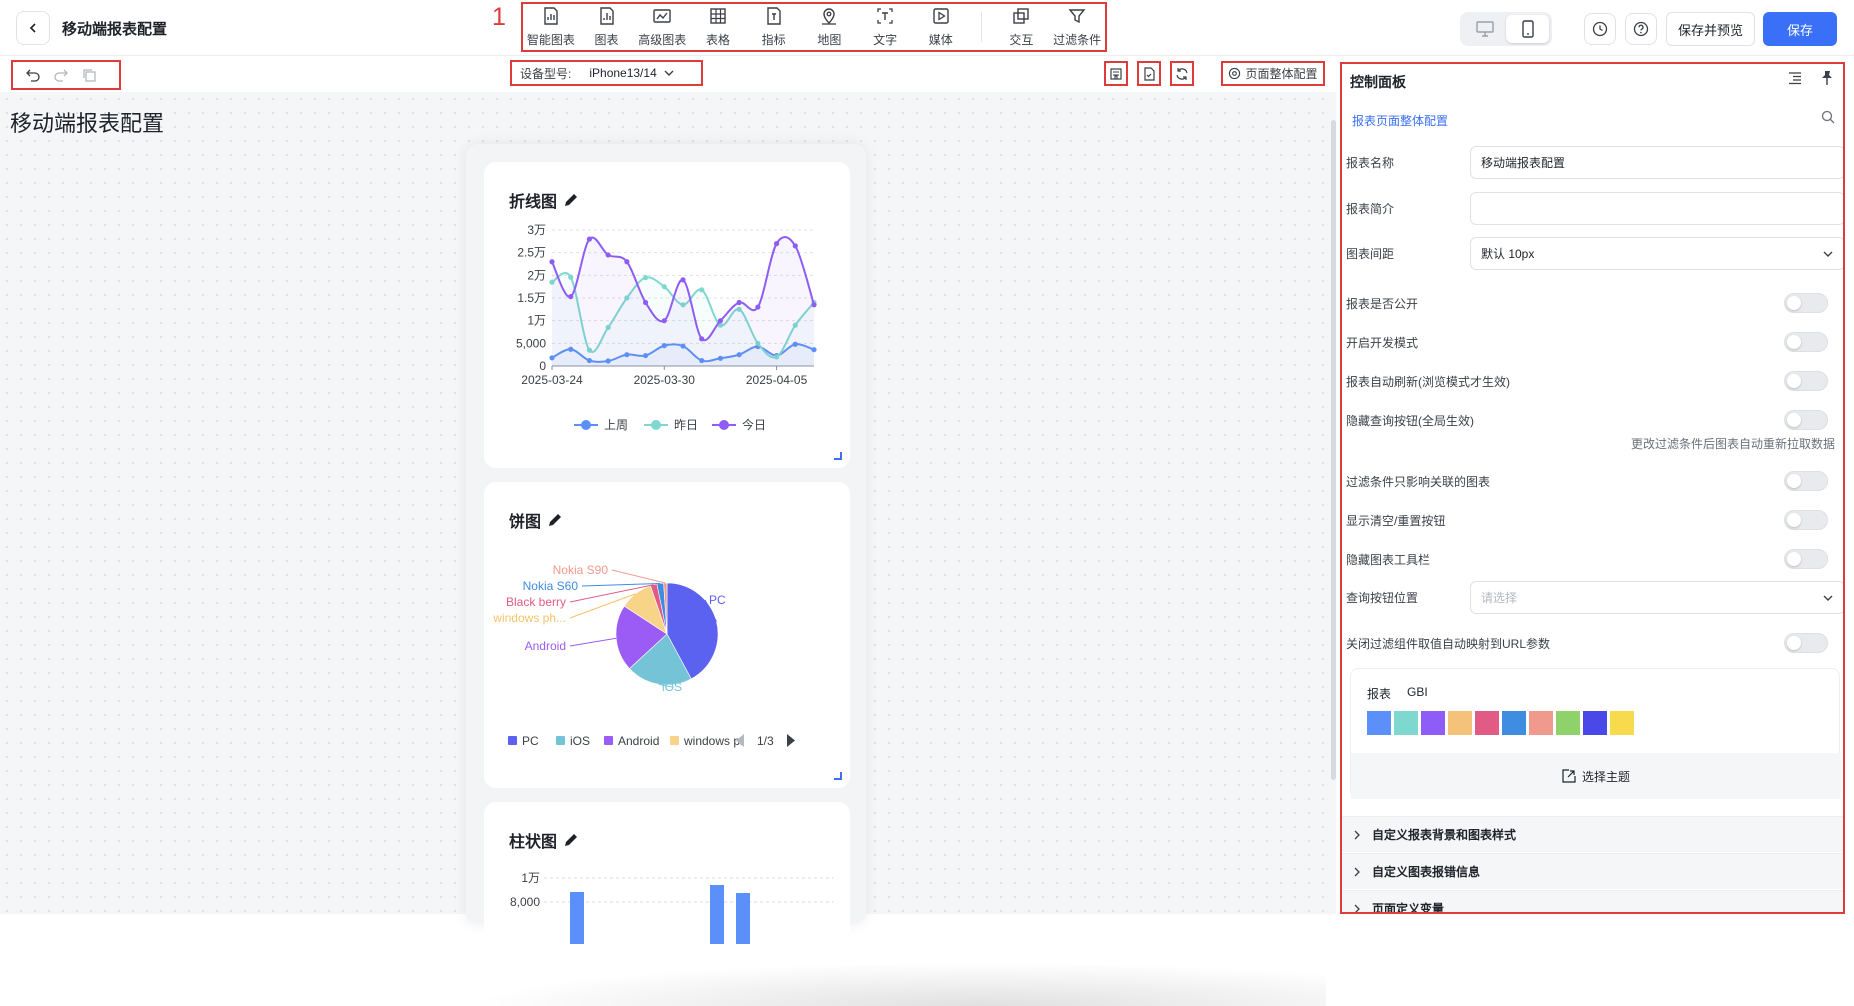 The image size is (1854, 1006). I want to click on pie-legend-label: PC, so click(530, 741).